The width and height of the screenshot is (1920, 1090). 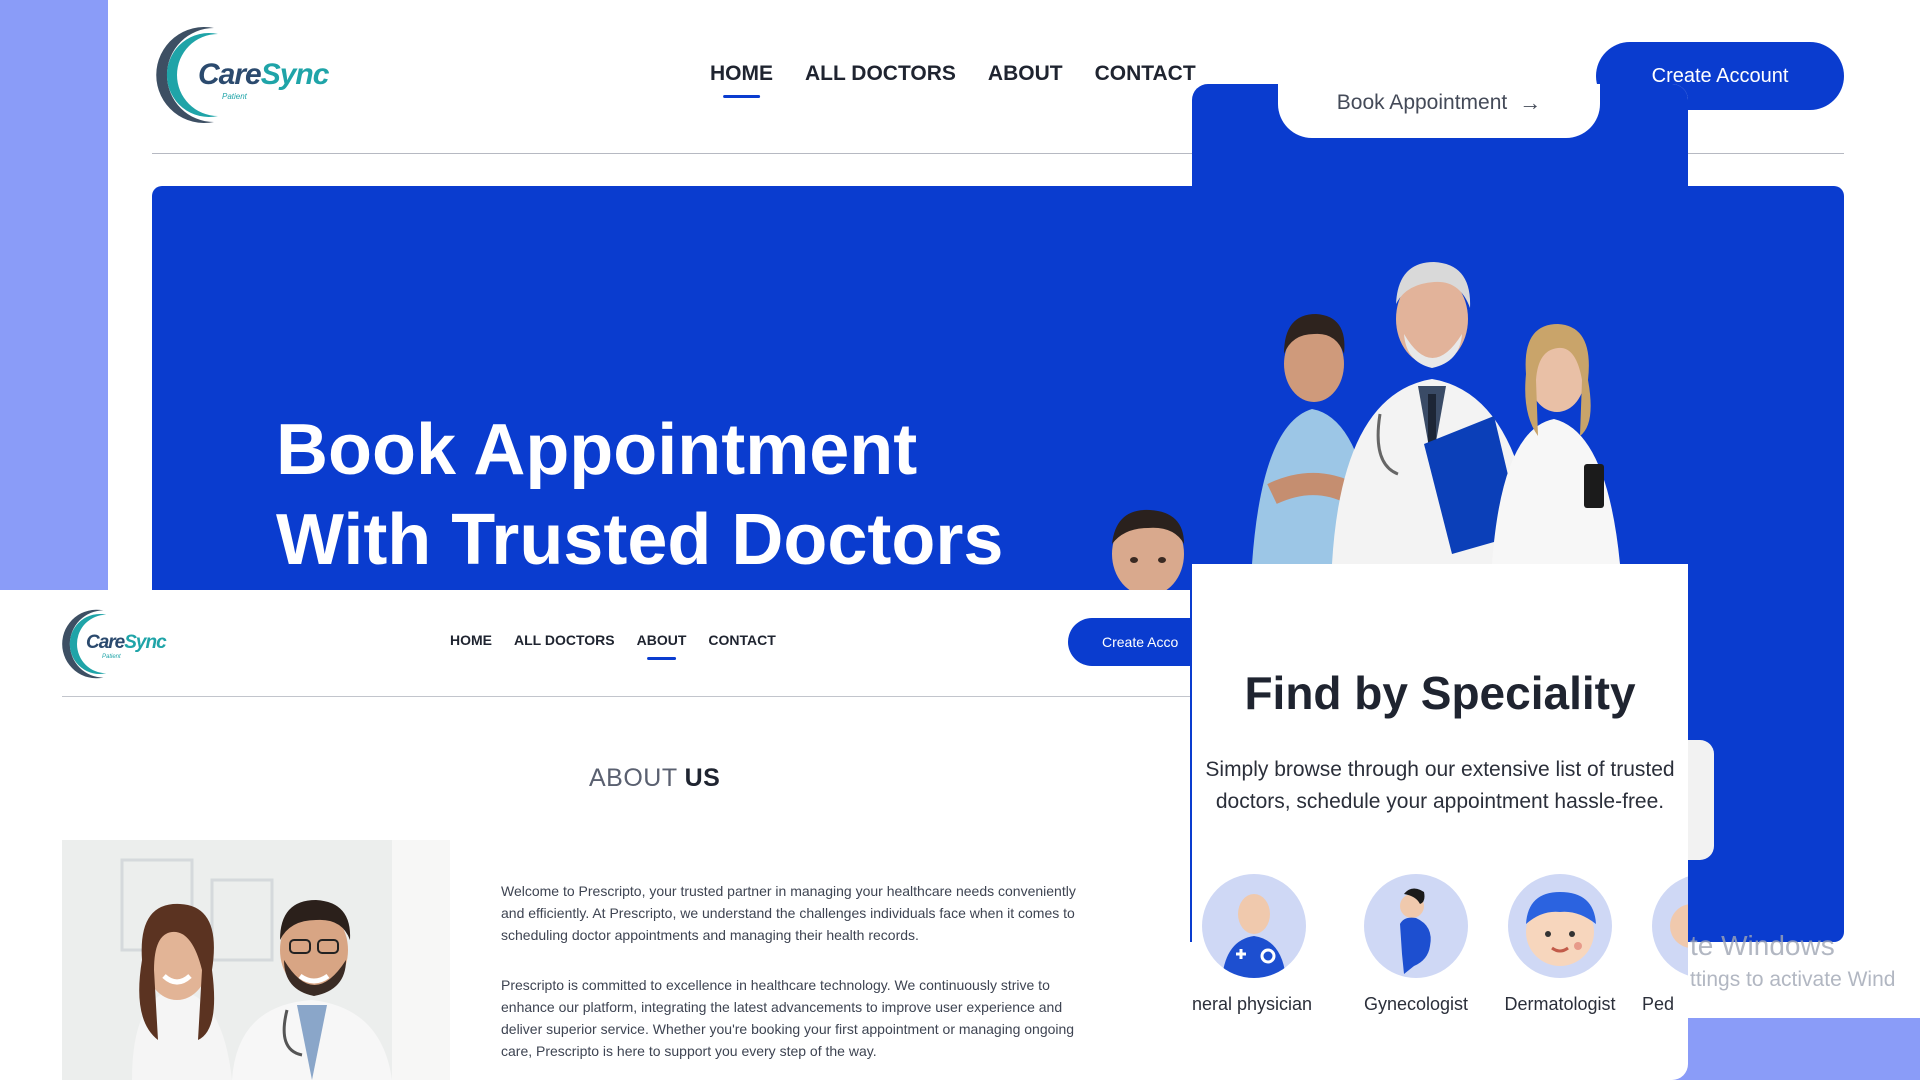 I want to click on home-nav: HOME ALL DOCTORS ABOUT CONTACT, so click(x=953, y=74).